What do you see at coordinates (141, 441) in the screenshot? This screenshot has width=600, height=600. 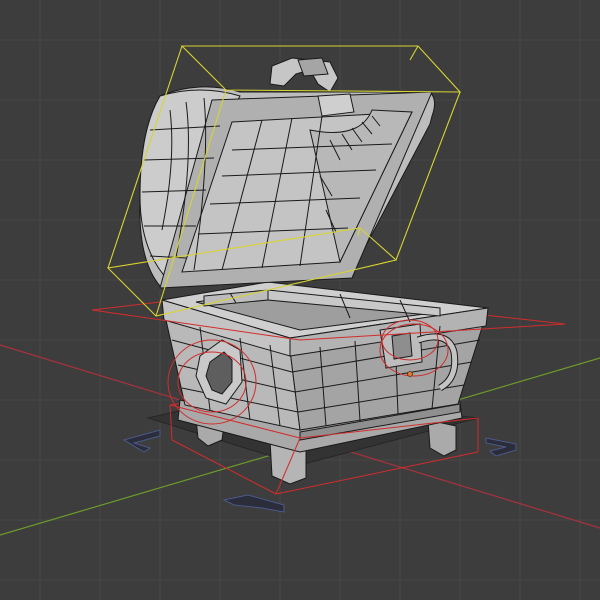 I see `gizmo-bracket-left` at bounding box center [141, 441].